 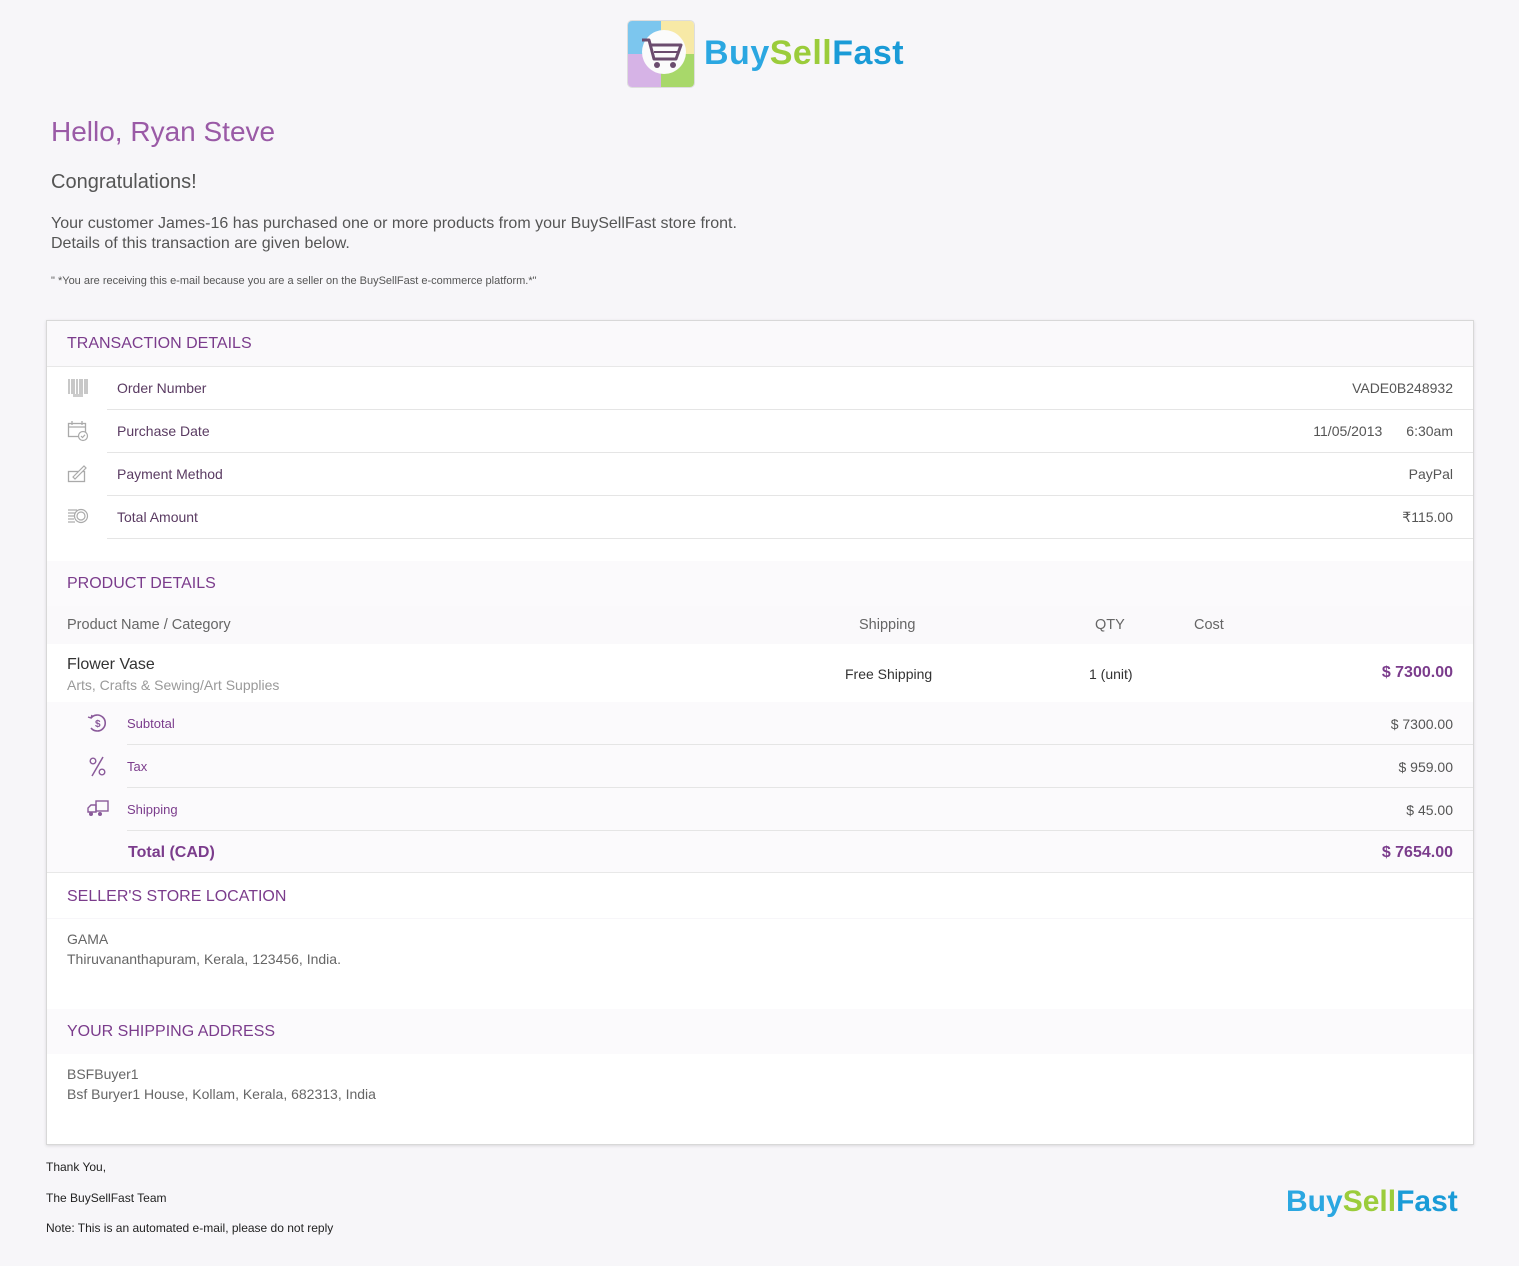 I want to click on percent-icon, so click(x=98, y=766).